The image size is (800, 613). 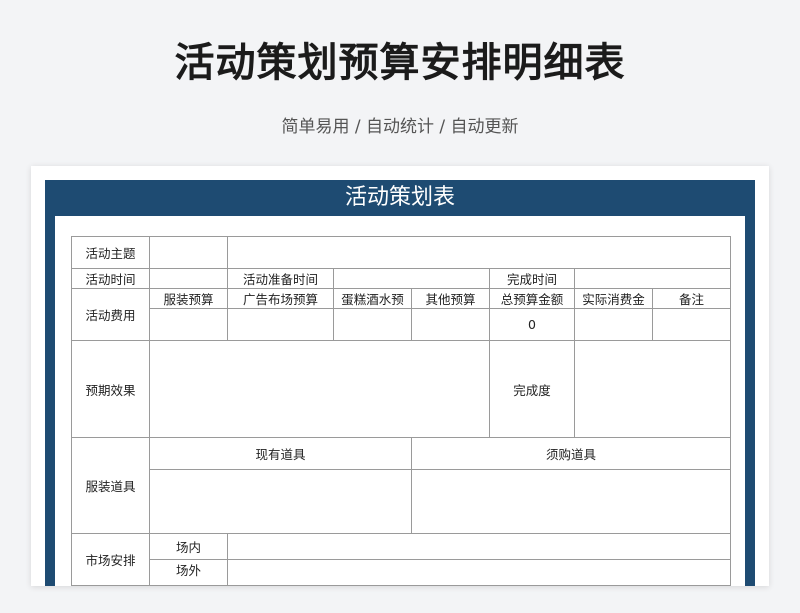 I want to click on budget-total-value: 0, so click(x=532, y=324).